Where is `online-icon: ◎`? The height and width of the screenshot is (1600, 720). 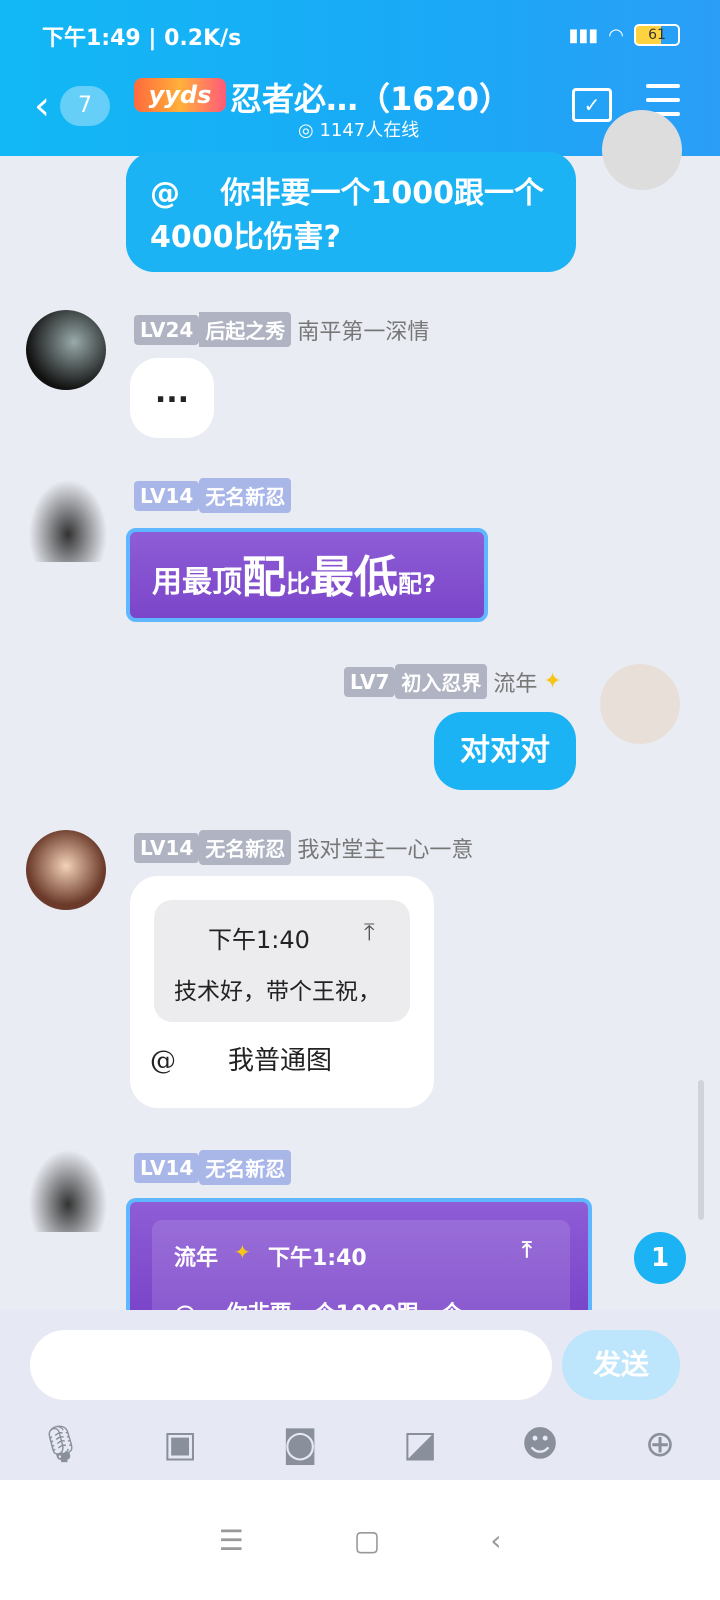
online-icon: ◎ is located at coordinates (309, 130).